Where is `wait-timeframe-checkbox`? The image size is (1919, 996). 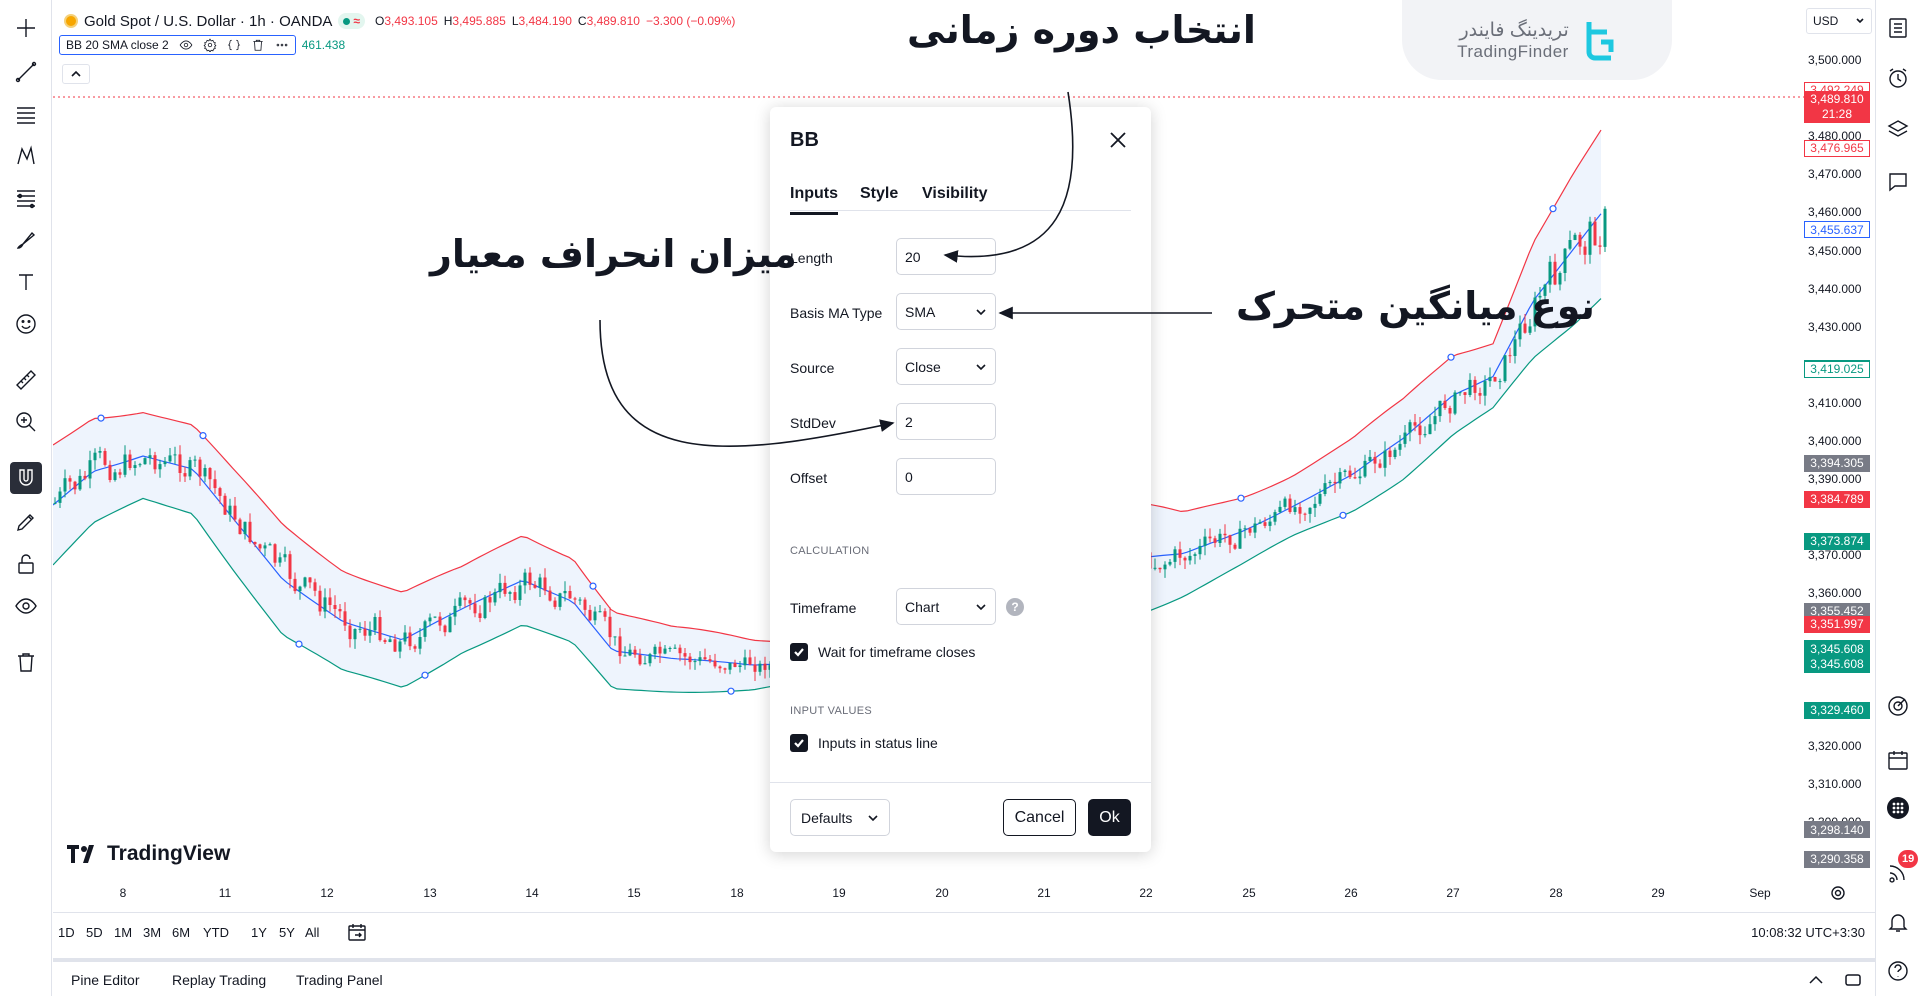
wait-timeframe-checkbox is located at coordinates (799, 652).